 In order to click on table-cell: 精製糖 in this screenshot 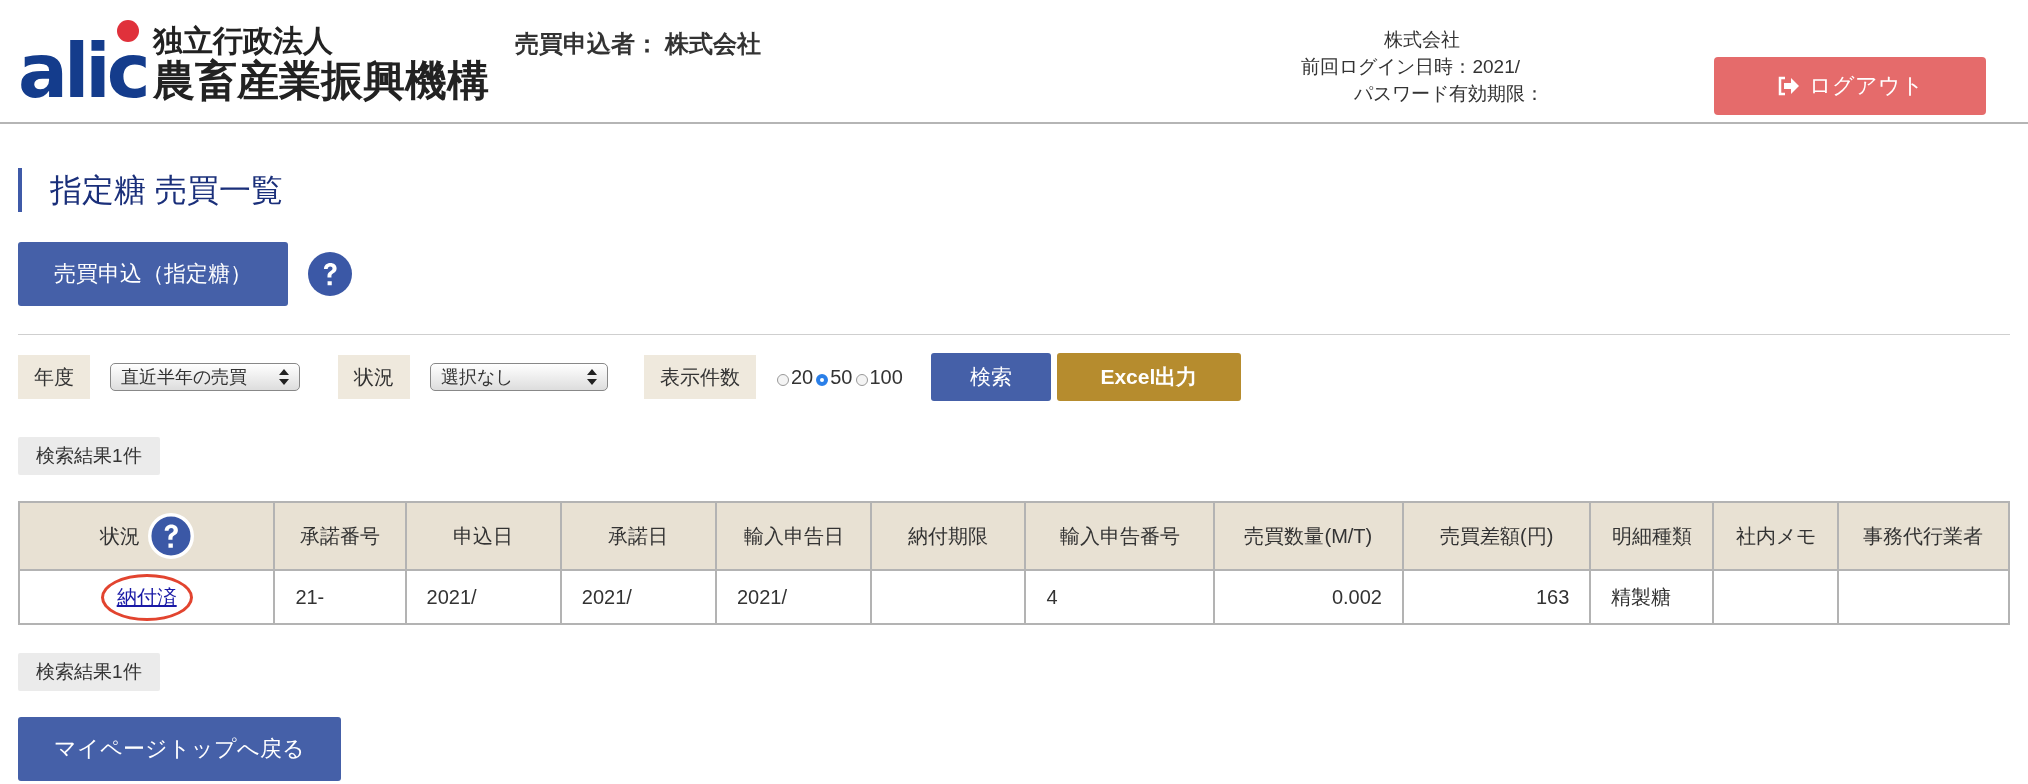, I will do `click(1652, 597)`.